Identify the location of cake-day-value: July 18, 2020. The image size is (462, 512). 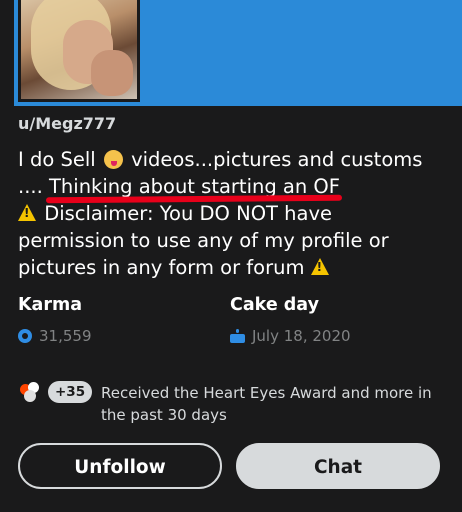
(290, 336).